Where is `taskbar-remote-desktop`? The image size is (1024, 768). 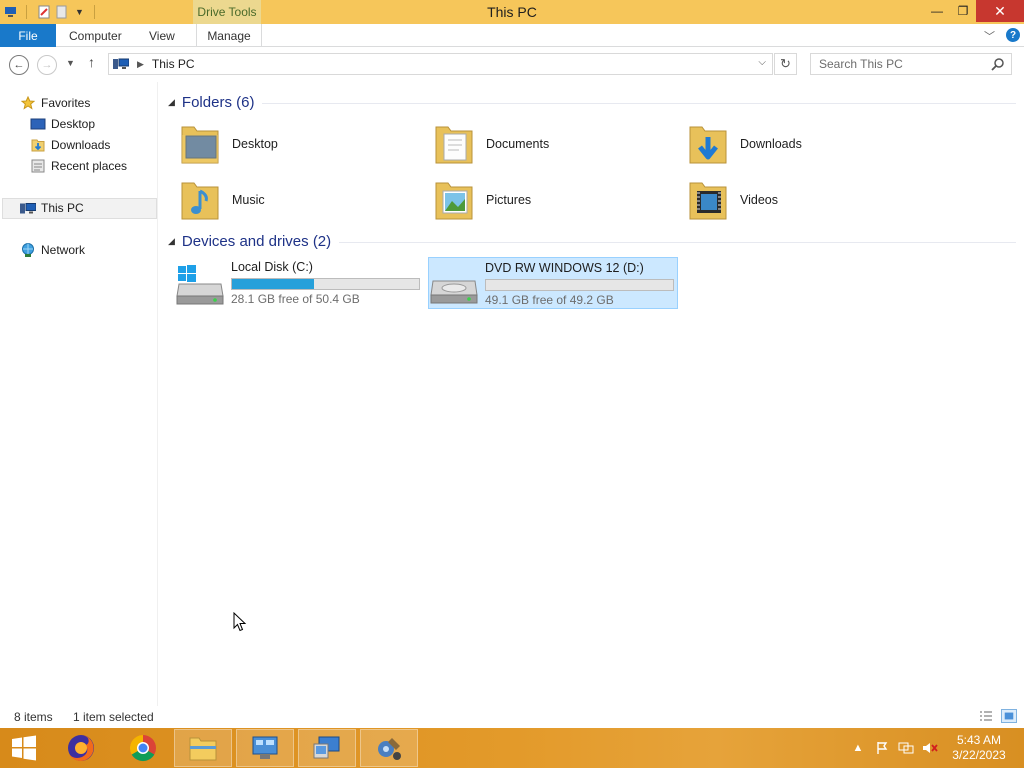
taskbar-remote-desktop is located at coordinates (327, 748).